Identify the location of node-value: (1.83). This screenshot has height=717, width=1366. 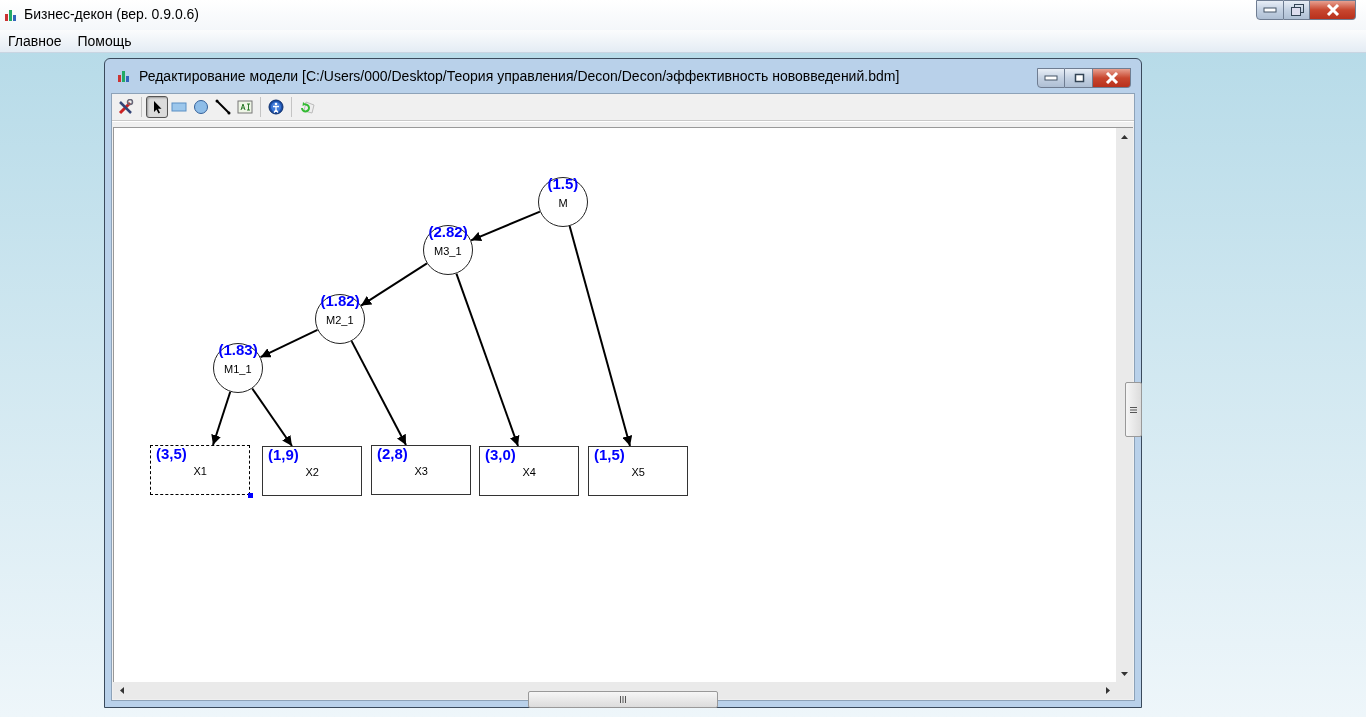
(238, 350).